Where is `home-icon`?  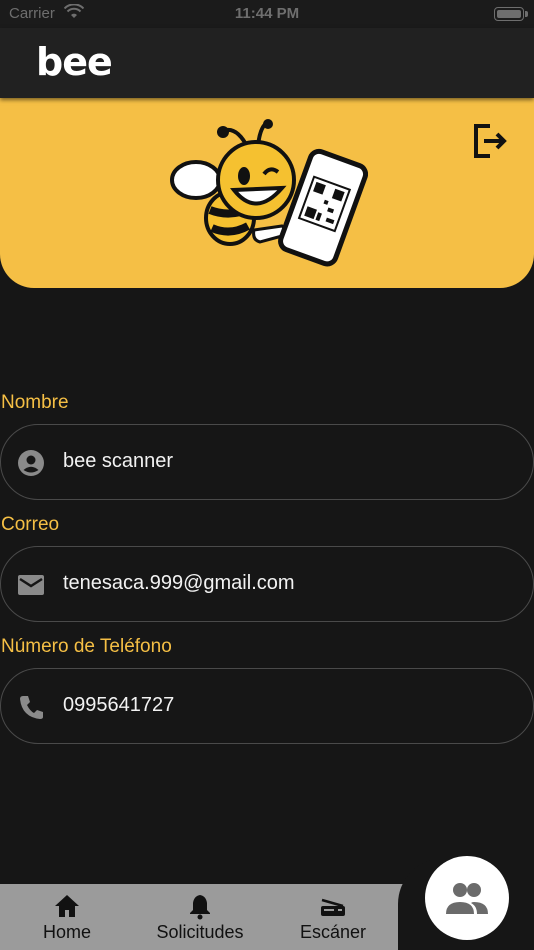 home-icon is located at coordinates (67, 906).